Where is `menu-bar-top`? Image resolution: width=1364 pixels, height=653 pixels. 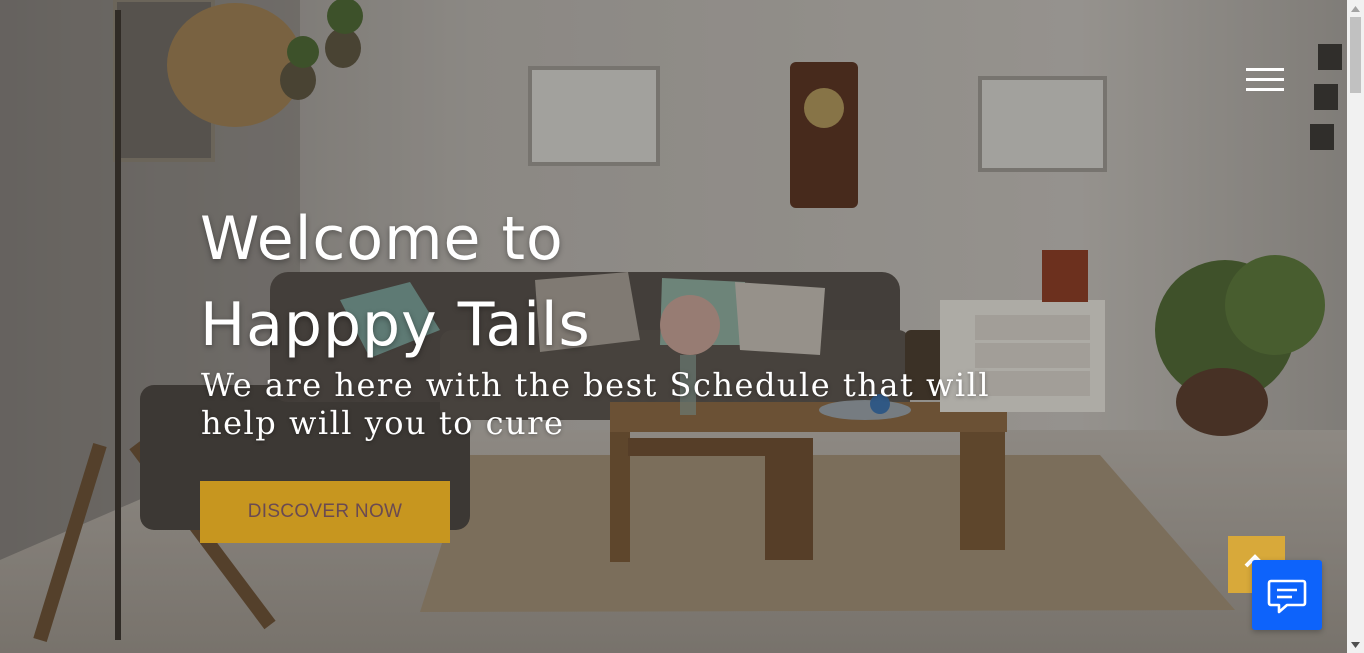 menu-bar-top is located at coordinates (1265, 69).